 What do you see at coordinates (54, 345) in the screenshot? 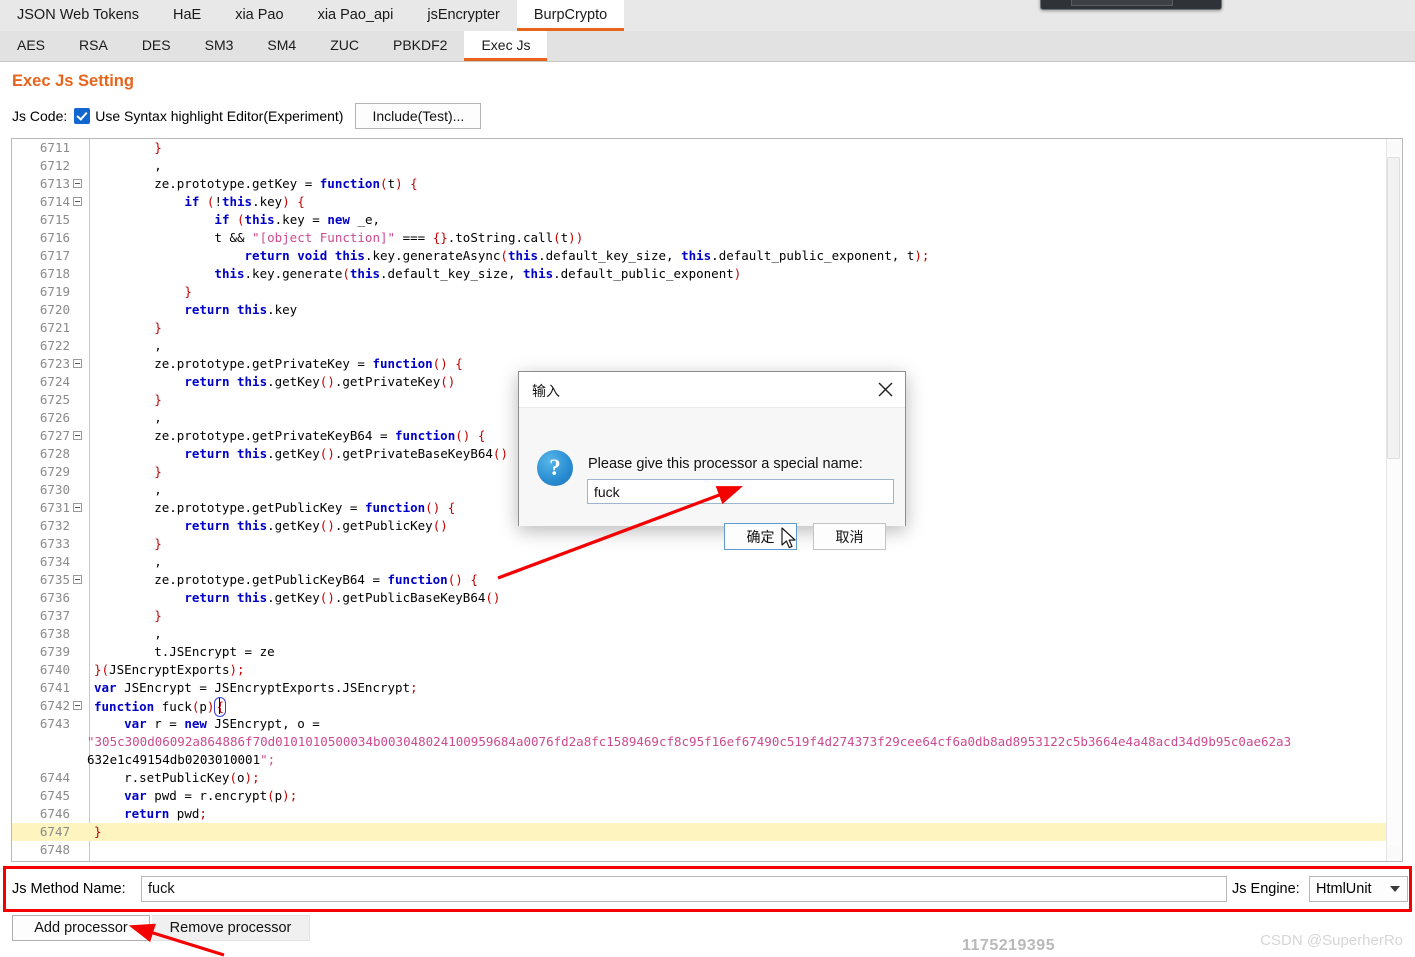
I see `line-number: 6722` at bounding box center [54, 345].